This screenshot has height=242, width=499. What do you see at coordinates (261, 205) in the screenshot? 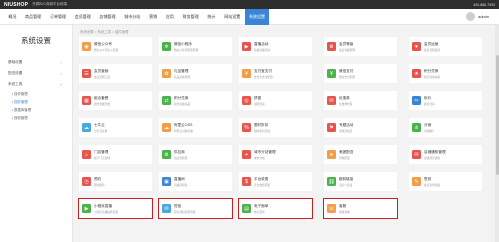
I see `plugin-name: 电子面单` at bounding box center [261, 205].